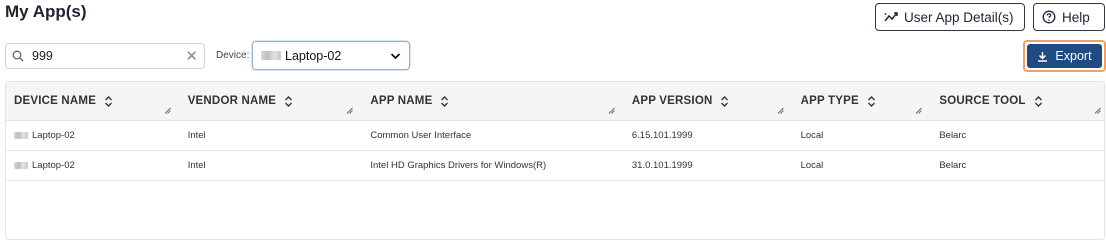 The height and width of the screenshot is (240, 1106). Describe the element at coordinates (18, 56) in the screenshot. I see `search-icon` at that location.